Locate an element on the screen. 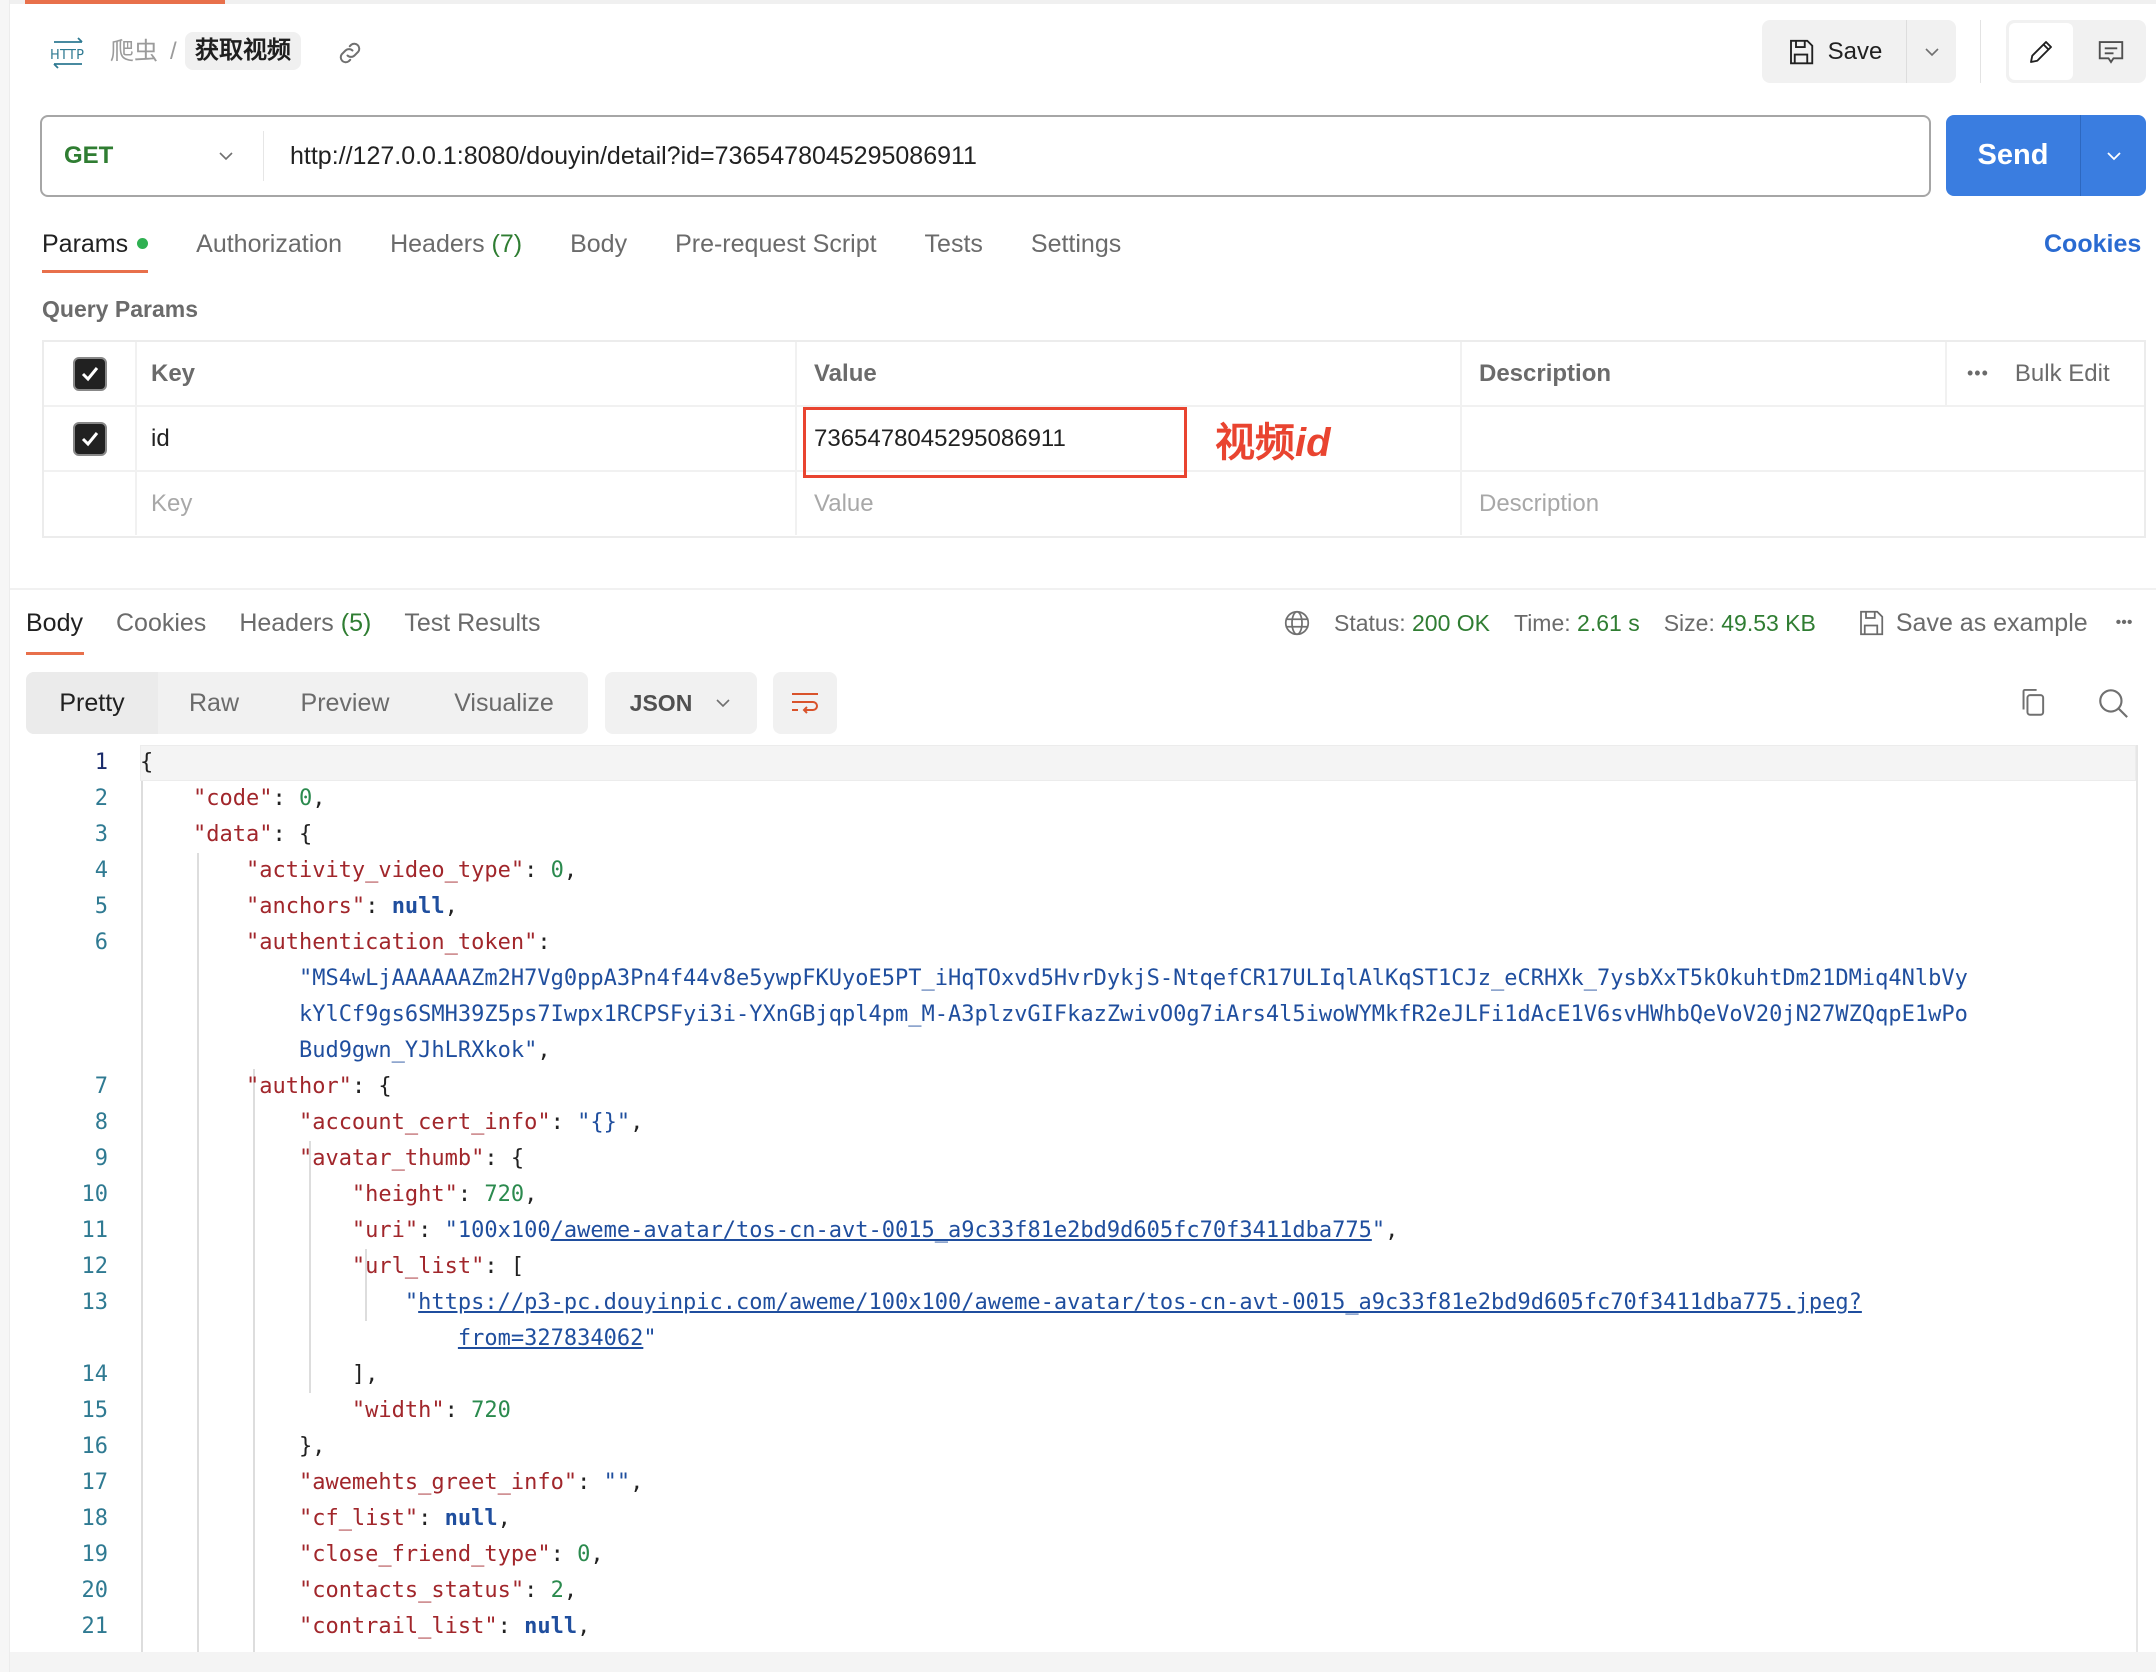 The height and width of the screenshot is (1672, 2156). tab-label: Params is located at coordinates (85, 244).